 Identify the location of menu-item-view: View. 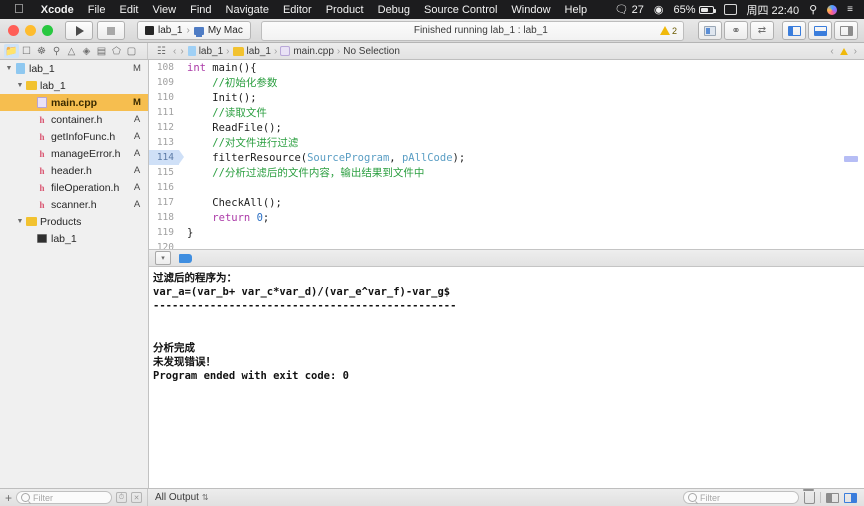
(164, 10).